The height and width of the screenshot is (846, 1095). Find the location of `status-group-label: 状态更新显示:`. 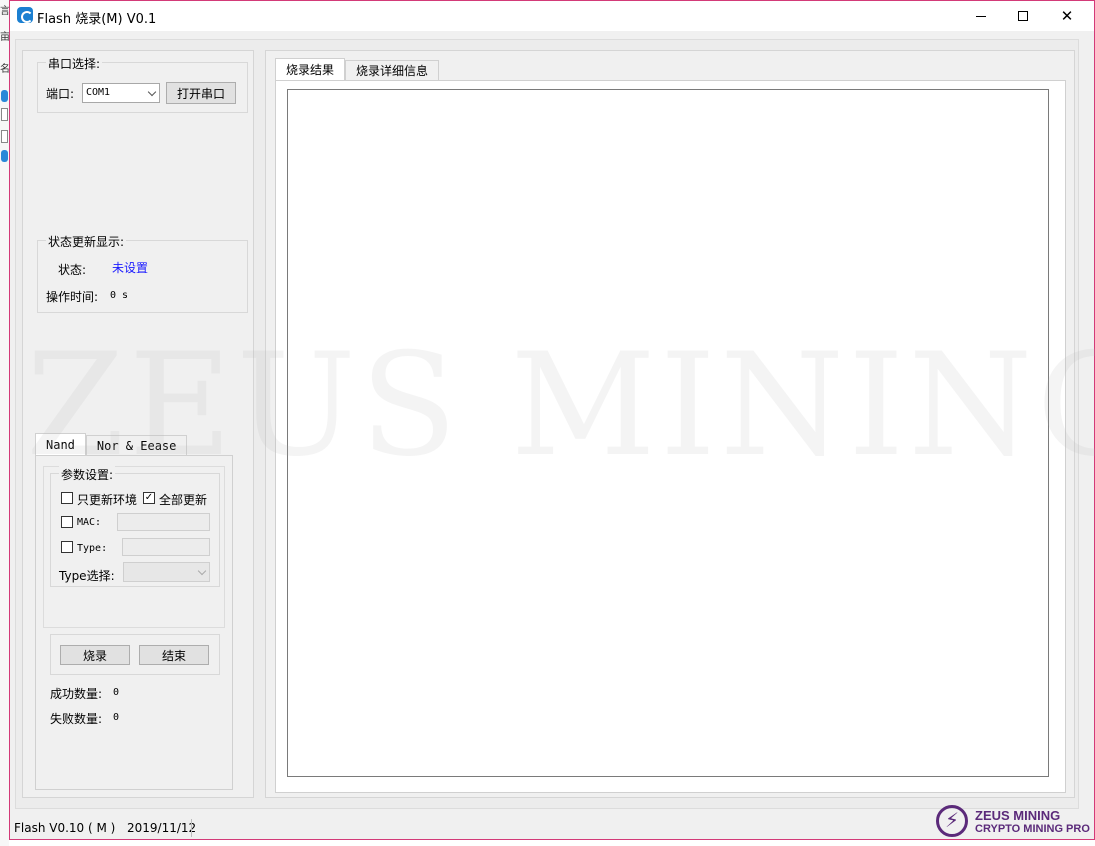

status-group-label: 状态更新显示: is located at coordinates (86, 241).